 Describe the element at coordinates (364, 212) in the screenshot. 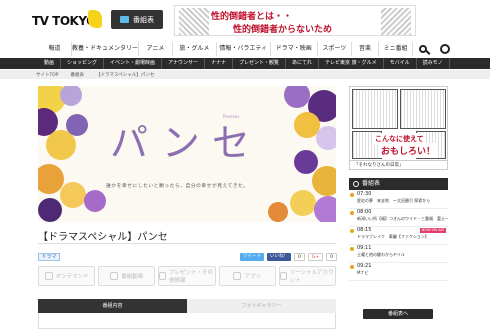

I see `schedule-time: 08:00` at that location.